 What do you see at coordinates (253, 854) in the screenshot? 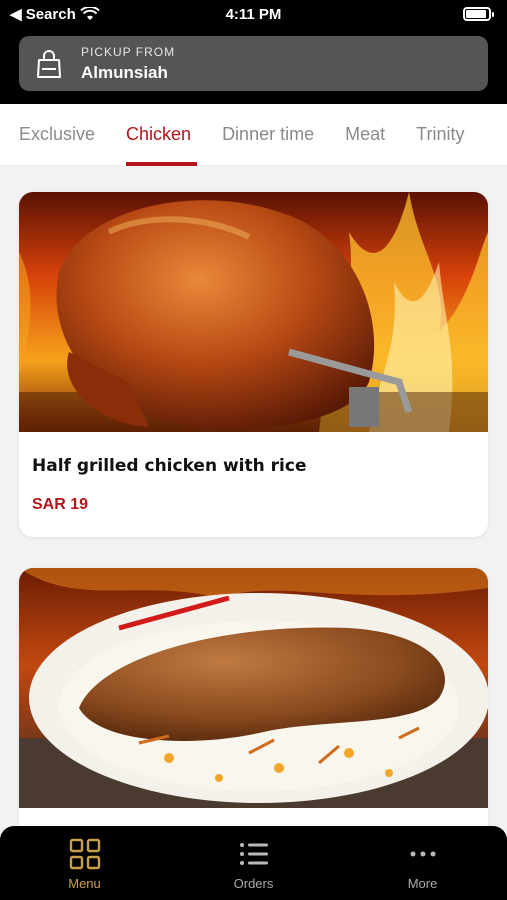
I see `list-icon` at bounding box center [253, 854].